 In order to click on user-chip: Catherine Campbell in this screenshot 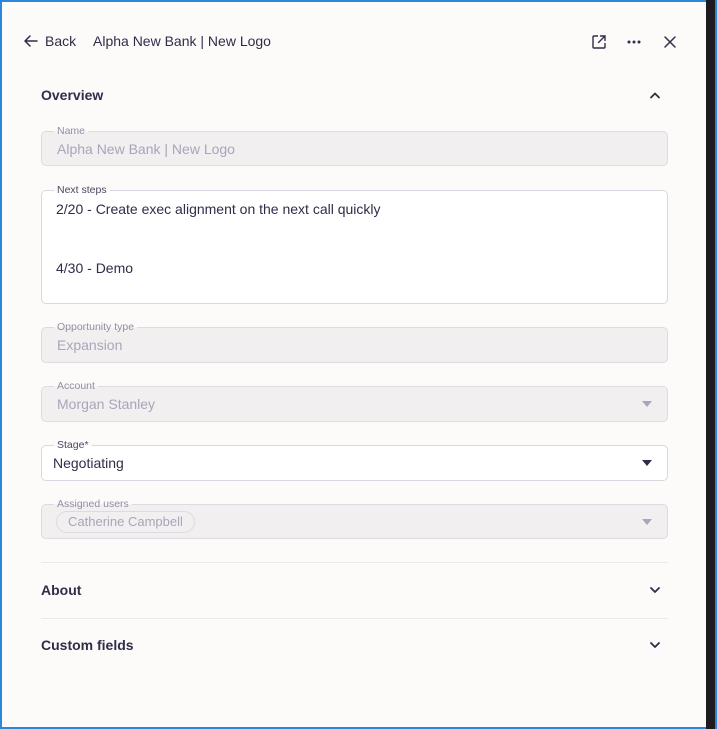, I will do `click(125, 522)`.